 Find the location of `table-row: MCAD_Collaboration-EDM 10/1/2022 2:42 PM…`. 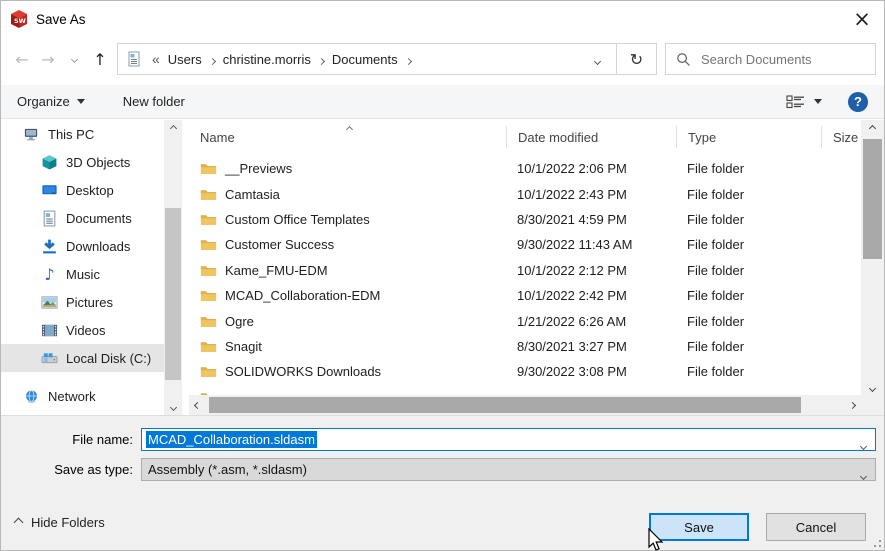

table-row: MCAD_Collaboration-EDM 10/1/2022 2:42 PM… is located at coordinates (525, 295).